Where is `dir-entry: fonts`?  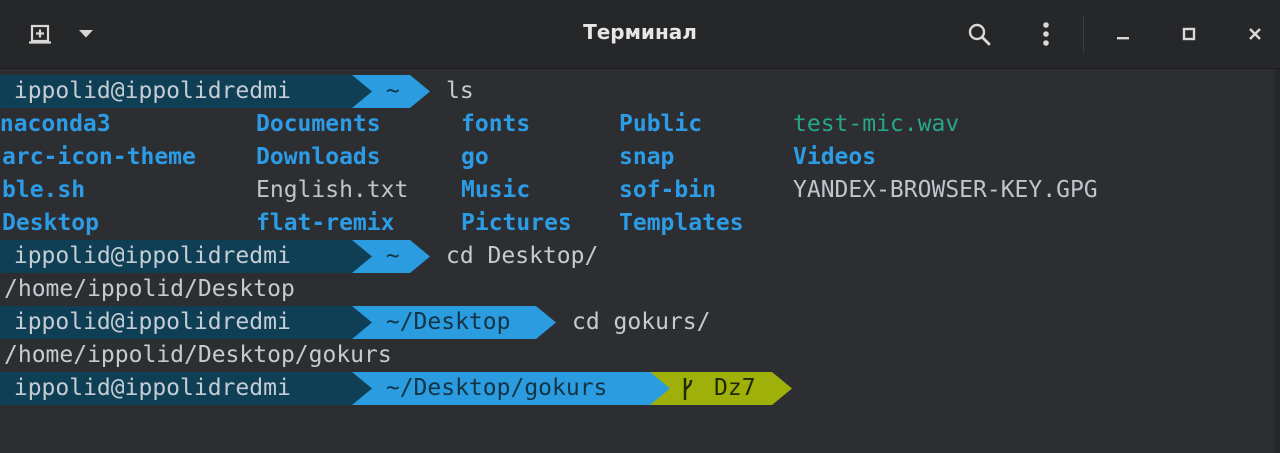
dir-entry: fonts is located at coordinates (496, 124).